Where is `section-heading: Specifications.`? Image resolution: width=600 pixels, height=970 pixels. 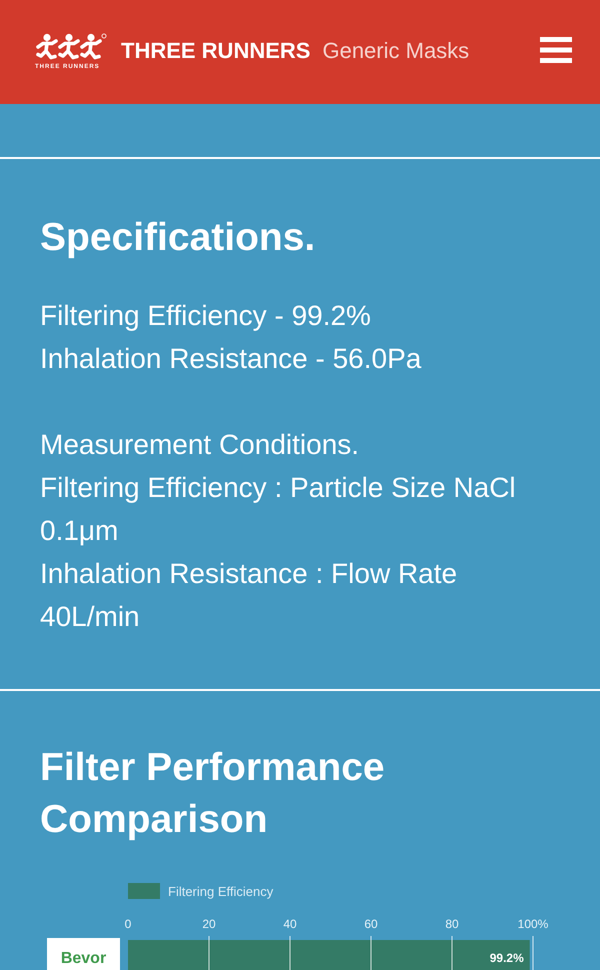
section-heading: Specifications. is located at coordinates (178, 238).